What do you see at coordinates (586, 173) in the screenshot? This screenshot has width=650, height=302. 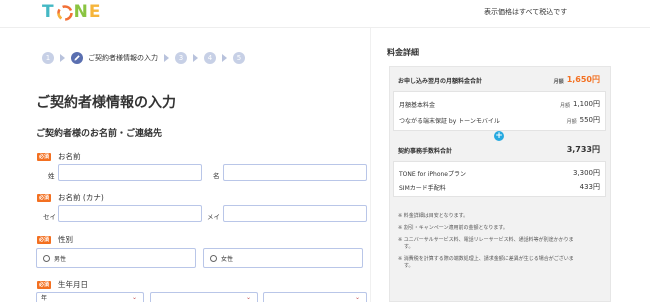 I see `fee-item-value: 3,300円` at bounding box center [586, 173].